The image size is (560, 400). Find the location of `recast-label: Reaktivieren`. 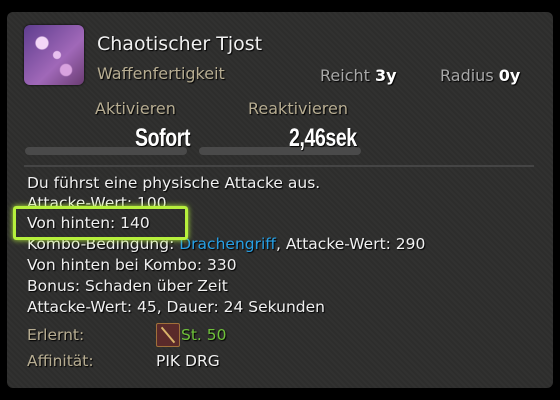

recast-label: Reaktivieren is located at coordinates (298, 108).